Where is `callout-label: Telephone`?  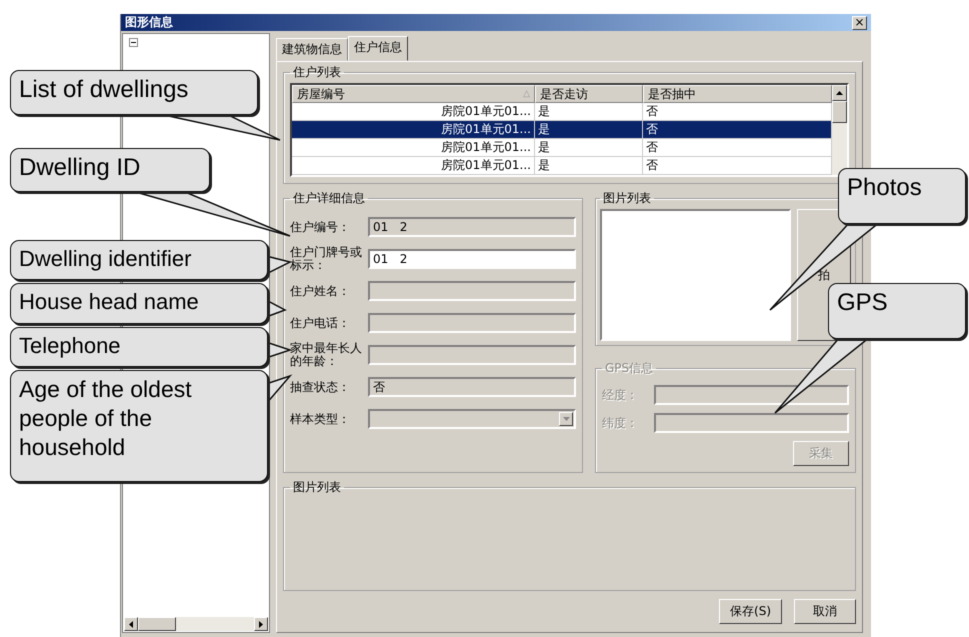
callout-label: Telephone is located at coordinates (139, 347).